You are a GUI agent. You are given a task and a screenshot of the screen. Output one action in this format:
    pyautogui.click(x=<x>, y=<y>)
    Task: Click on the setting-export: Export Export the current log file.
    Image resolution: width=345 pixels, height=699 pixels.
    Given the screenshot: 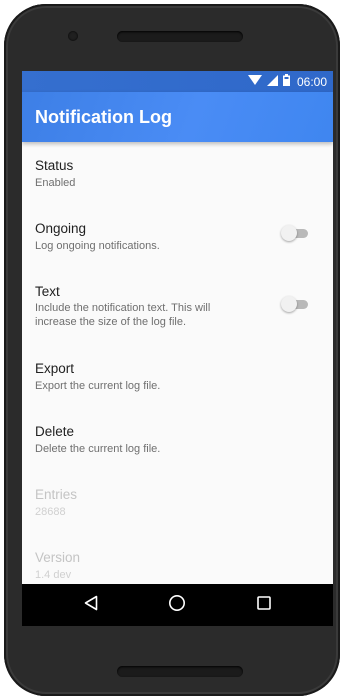 What is the action you would take?
    pyautogui.click(x=177, y=375)
    